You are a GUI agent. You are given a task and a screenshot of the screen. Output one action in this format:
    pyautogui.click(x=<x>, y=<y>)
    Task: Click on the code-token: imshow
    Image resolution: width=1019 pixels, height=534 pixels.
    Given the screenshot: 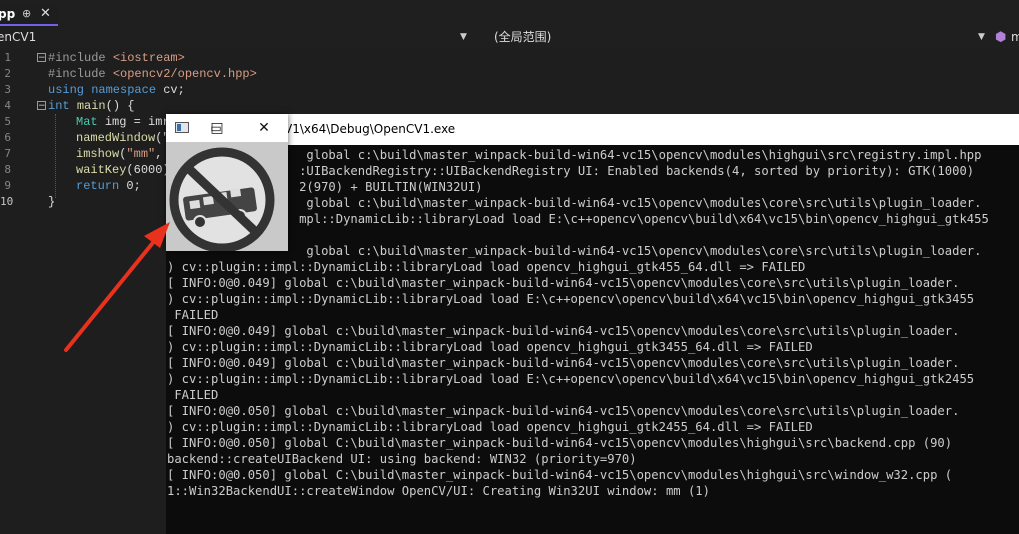 What is the action you would take?
    pyautogui.click(x=98, y=154)
    